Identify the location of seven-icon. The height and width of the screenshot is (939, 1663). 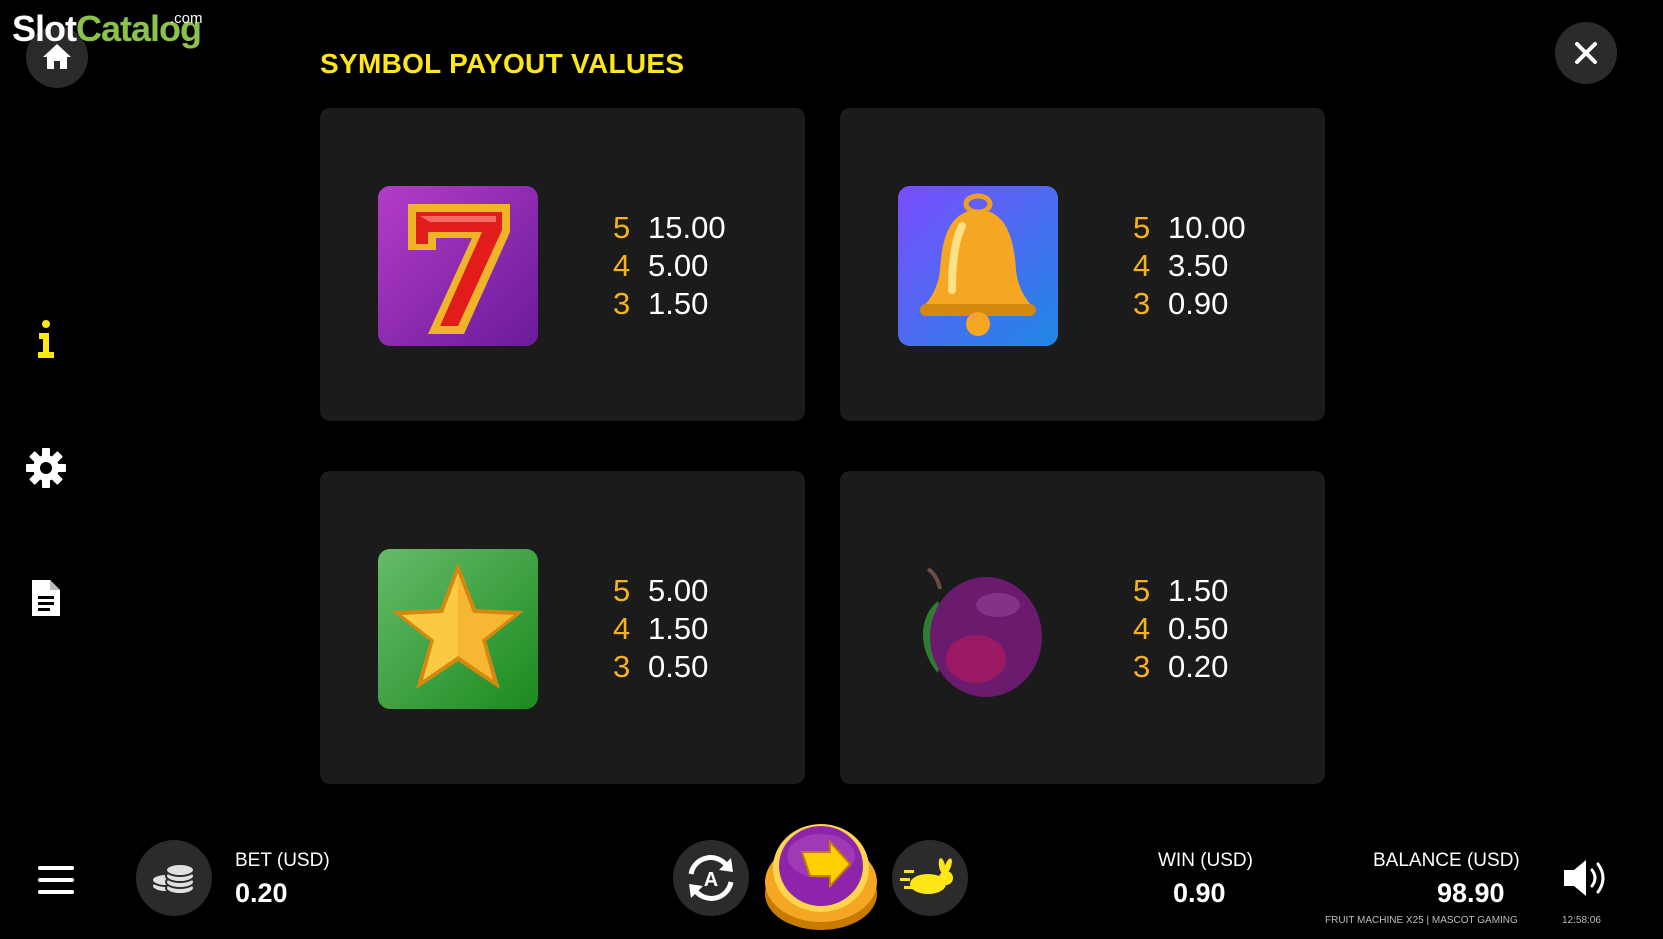
(459, 269).